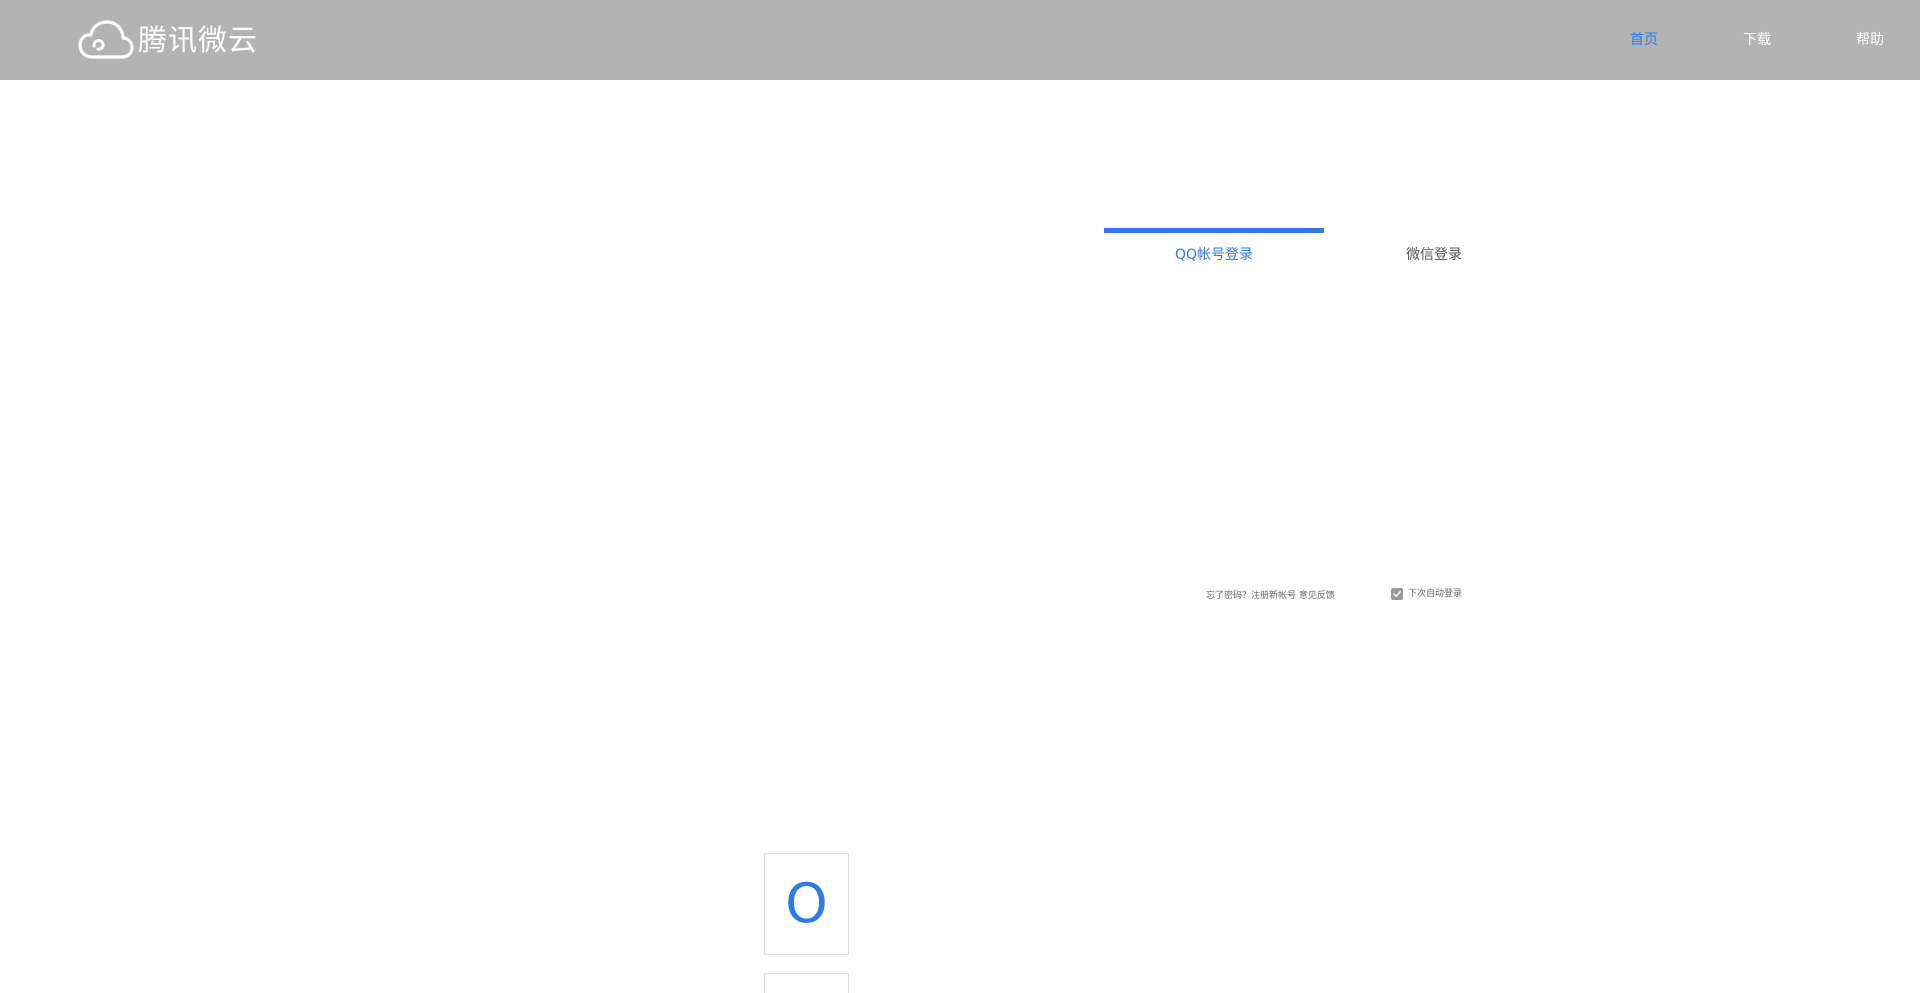 The height and width of the screenshot is (993, 1920). I want to click on side-card: O, so click(806, 904).